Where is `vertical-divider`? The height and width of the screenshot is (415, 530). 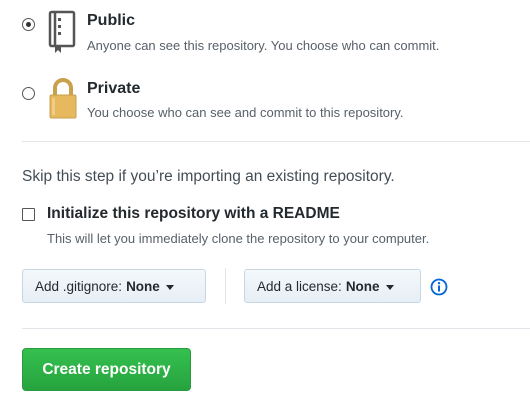
vertical-divider is located at coordinates (225, 286).